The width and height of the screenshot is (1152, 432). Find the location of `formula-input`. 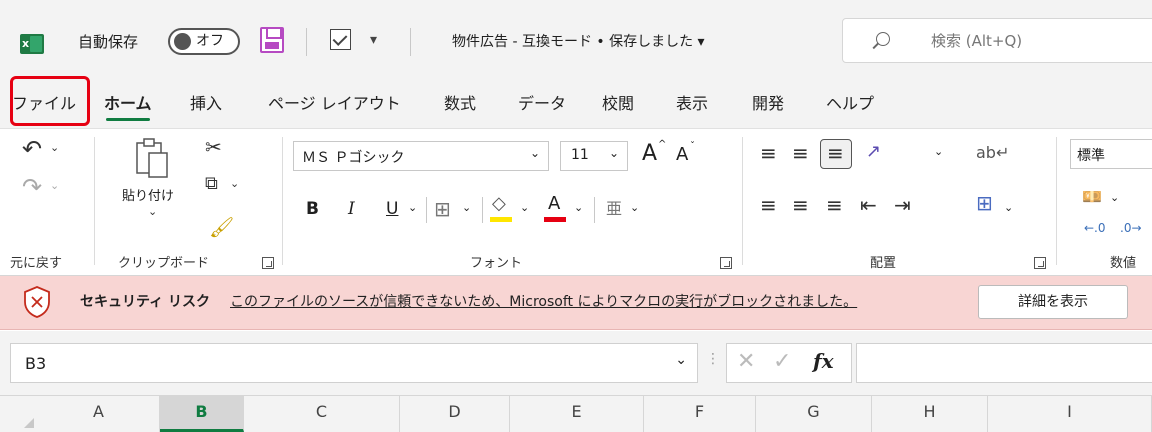

formula-input is located at coordinates (1004, 363).